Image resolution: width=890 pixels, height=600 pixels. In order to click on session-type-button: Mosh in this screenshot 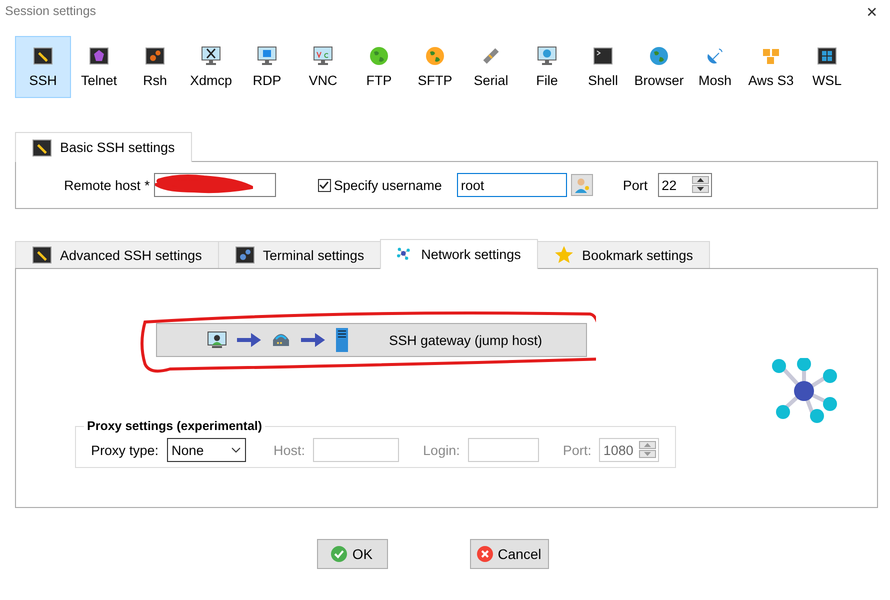, I will do `click(715, 67)`.